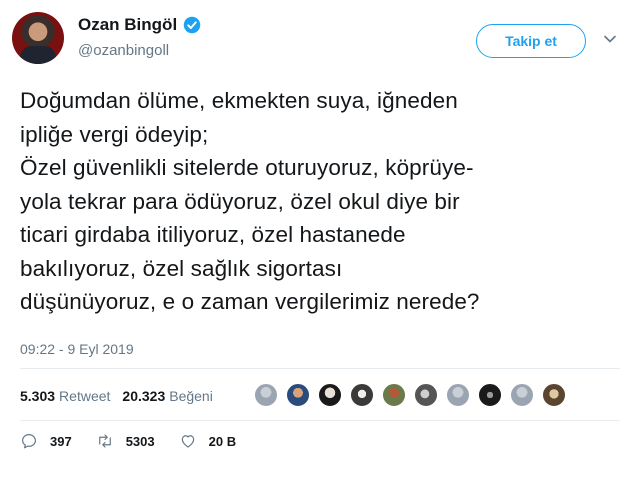 The height and width of the screenshot is (479, 635). Describe the element at coordinates (531, 41) in the screenshot. I see `follow-button: Takip et` at that location.